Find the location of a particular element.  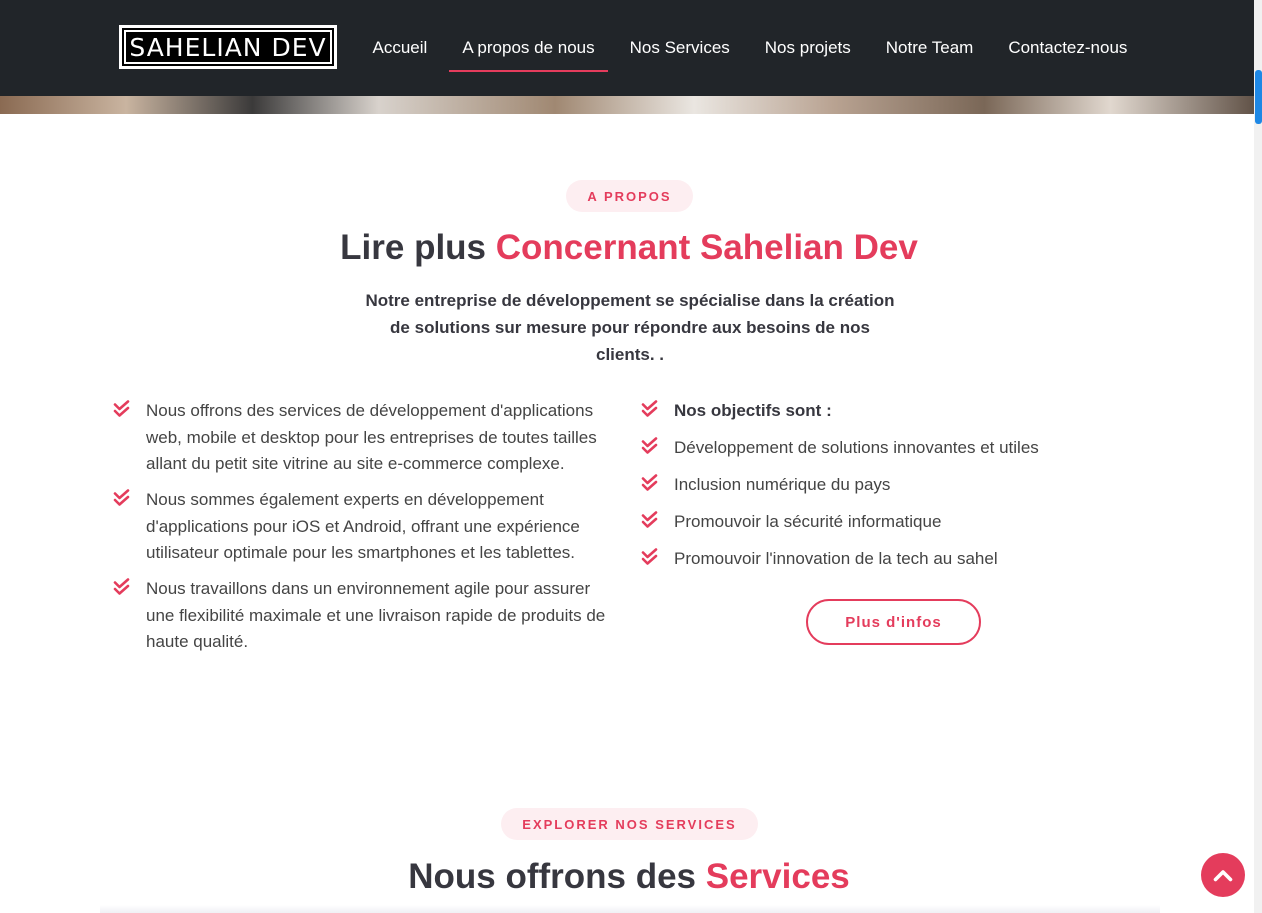

nav-services: Nos Services is located at coordinates (679, 48).